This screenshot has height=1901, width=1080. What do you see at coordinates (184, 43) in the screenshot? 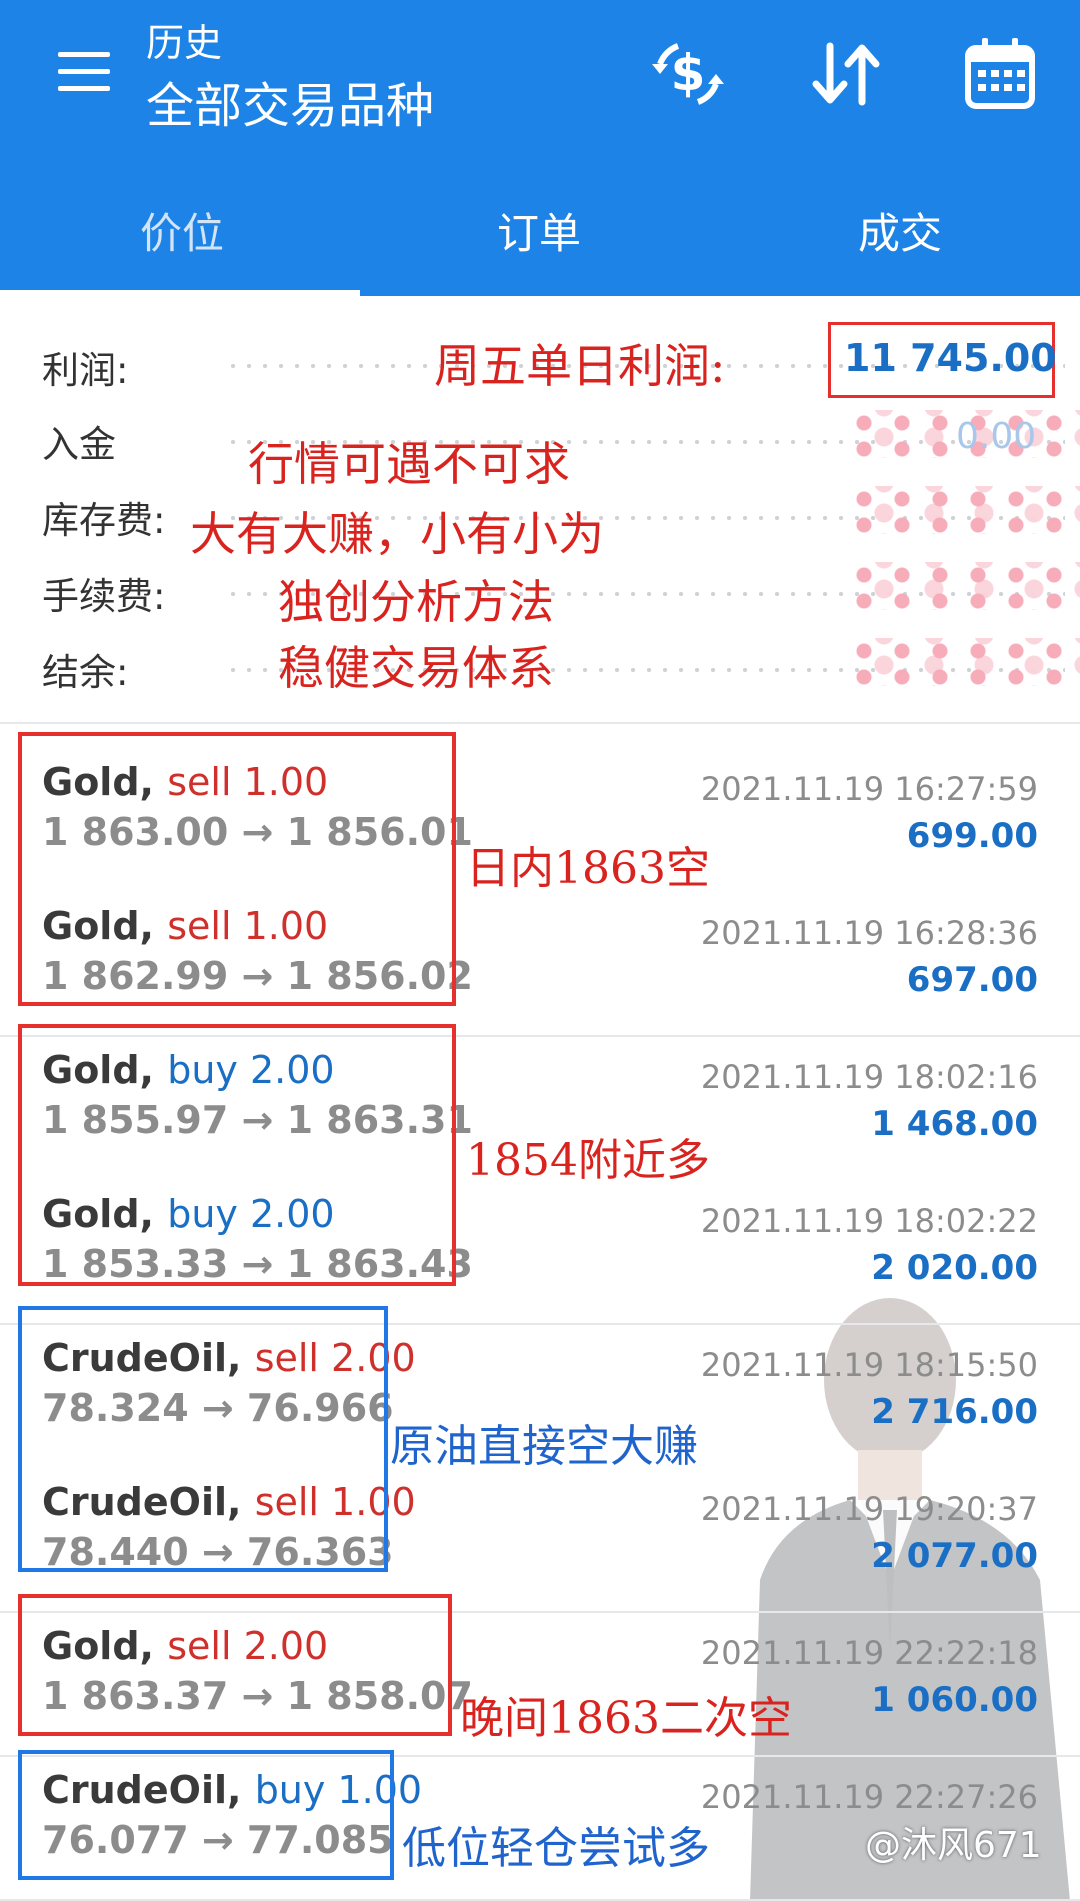
I see `header-subtitle: 历史` at bounding box center [184, 43].